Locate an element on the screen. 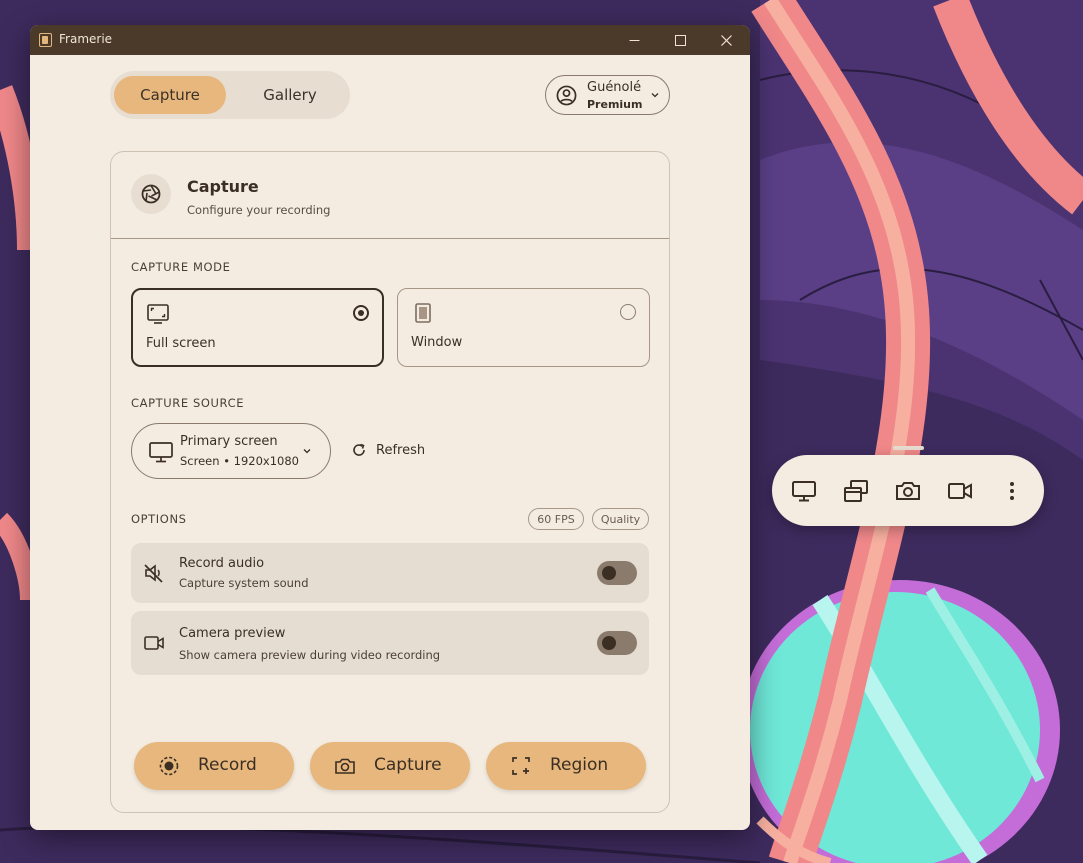 This screenshot has height=863, width=1083. title-bar: Framerie is located at coordinates (390, 40).